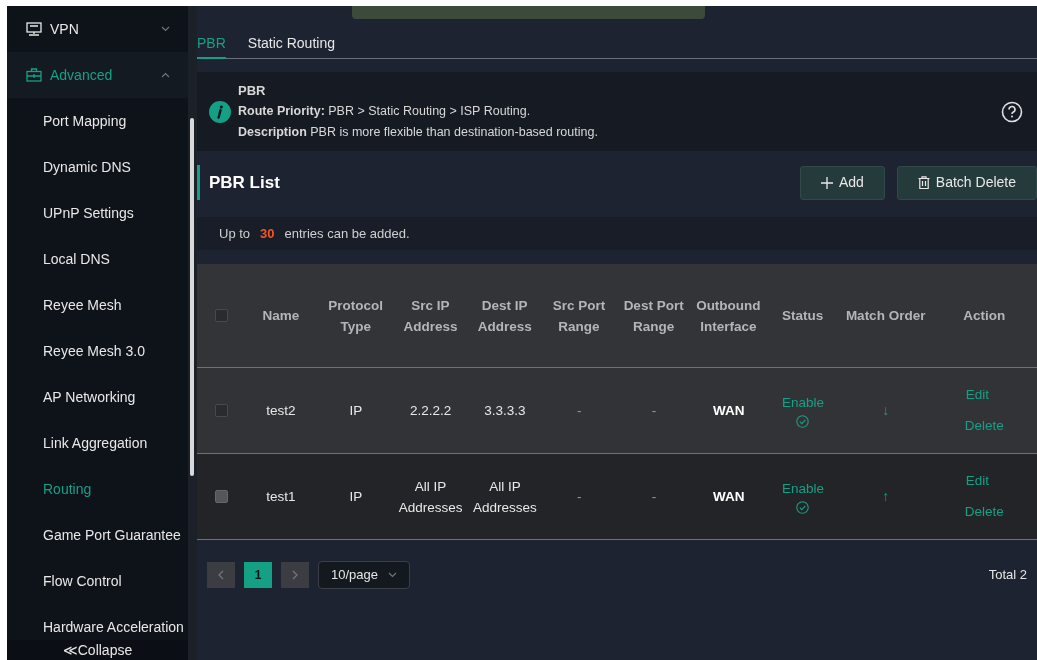  What do you see at coordinates (356, 316) in the screenshot?
I see `column-header: Protocol Type` at bounding box center [356, 316].